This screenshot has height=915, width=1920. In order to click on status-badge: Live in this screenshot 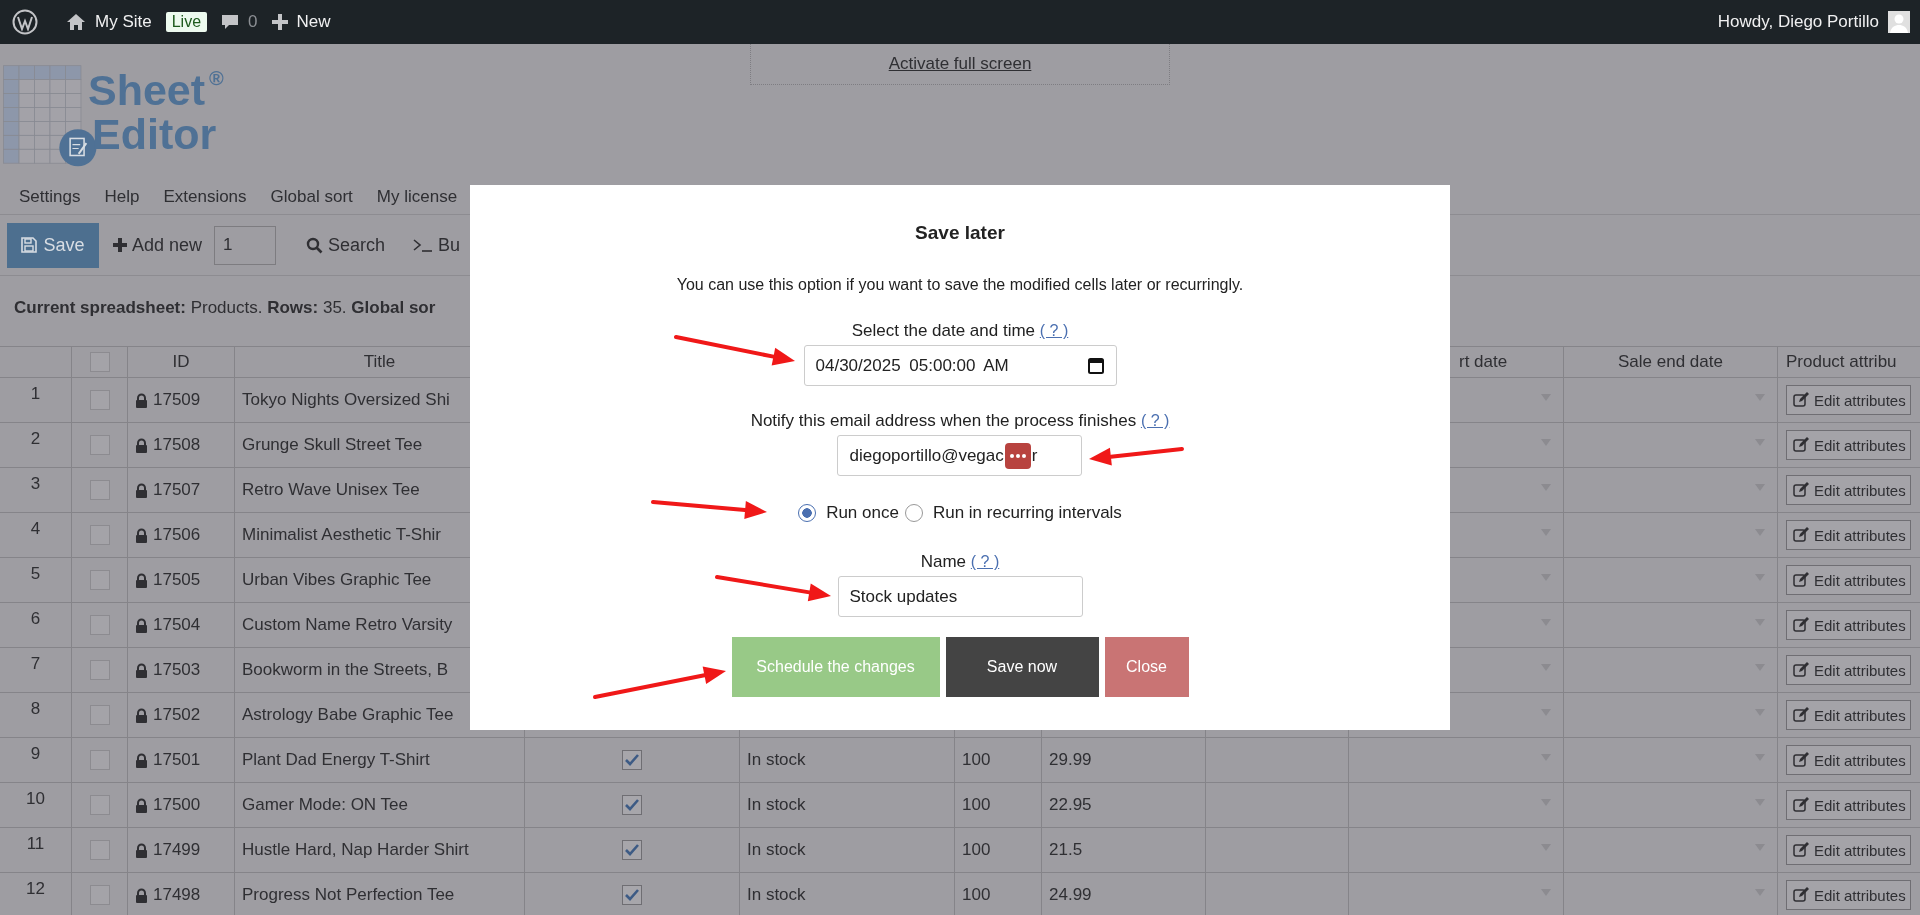, I will do `click(186, 22)`.